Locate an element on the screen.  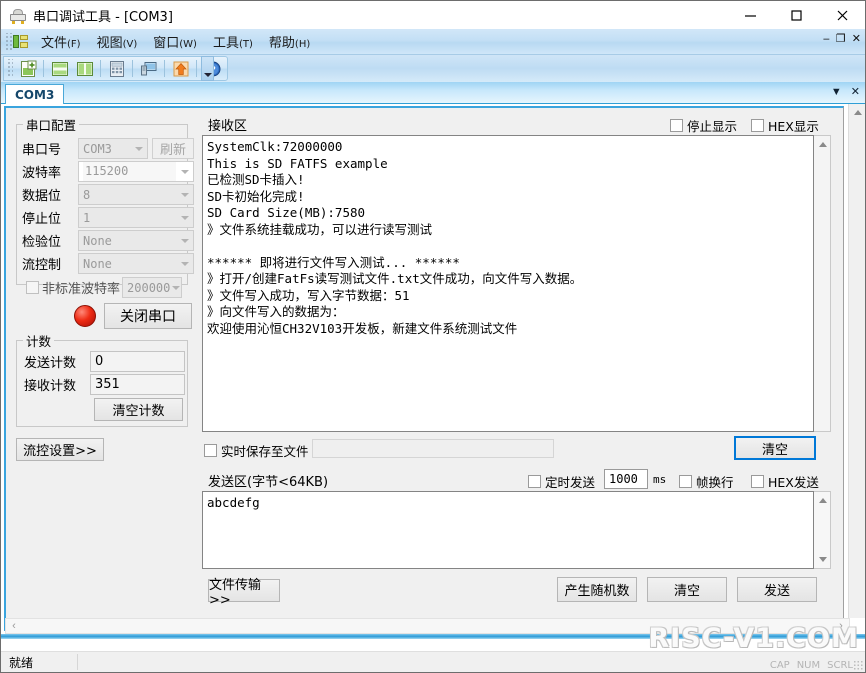
horizontal-tile-icon is located at coordinates (59, 69).